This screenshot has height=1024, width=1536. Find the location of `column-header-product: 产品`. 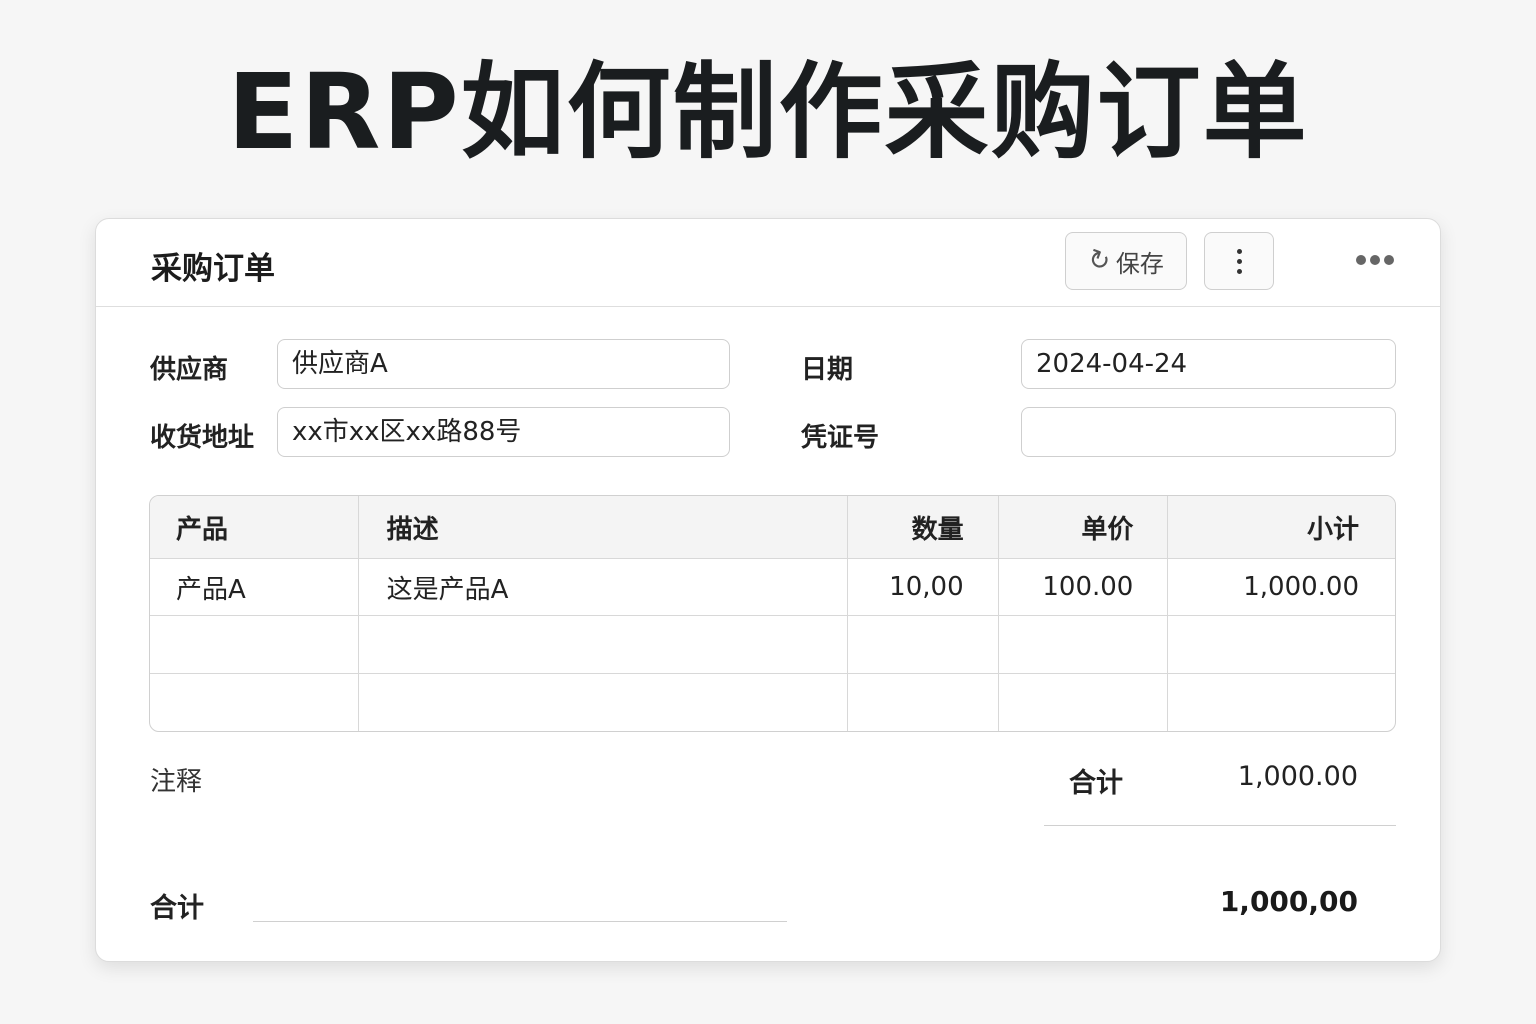

column-header-product: 产品 is located at coordinates (254, 527).